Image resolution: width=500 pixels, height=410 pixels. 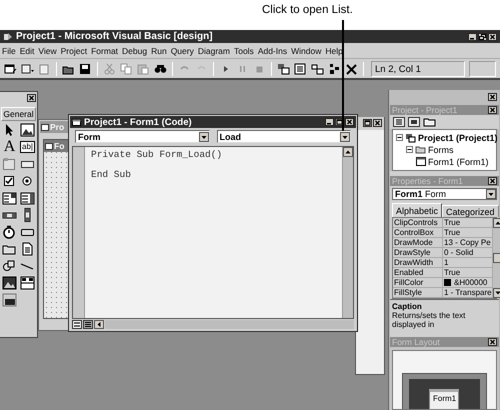 I want to click on tree-item: Project1 (Project1), so click(x=458, y=137).